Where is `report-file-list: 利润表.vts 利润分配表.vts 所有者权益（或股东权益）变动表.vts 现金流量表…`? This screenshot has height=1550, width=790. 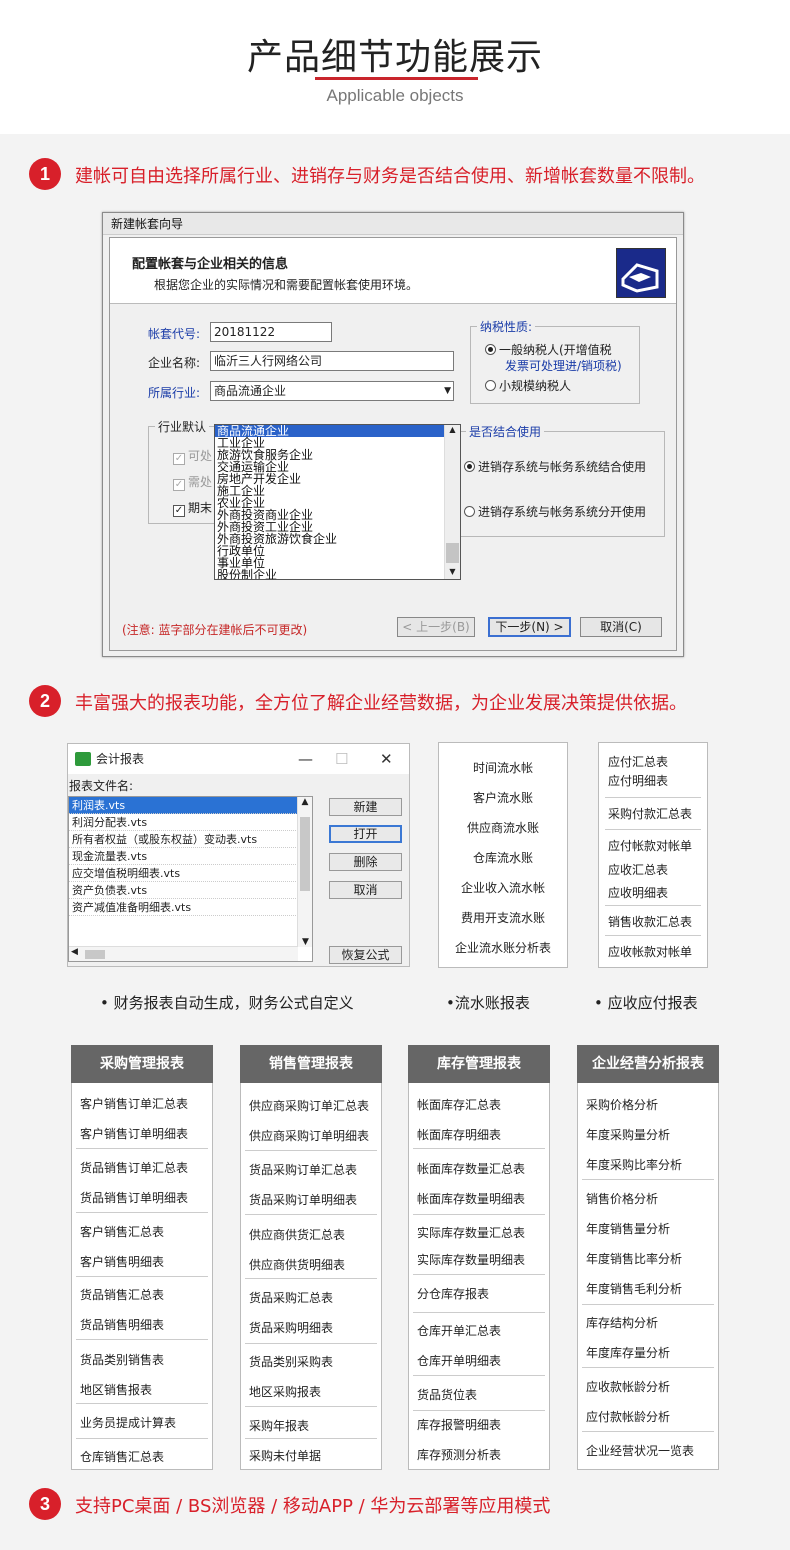 report-file-list: 利润表.vts 利润分配表.vts 所有者权益（或股东权益）变动表.vts 现金流量表… is located at coordinates (190, 879).